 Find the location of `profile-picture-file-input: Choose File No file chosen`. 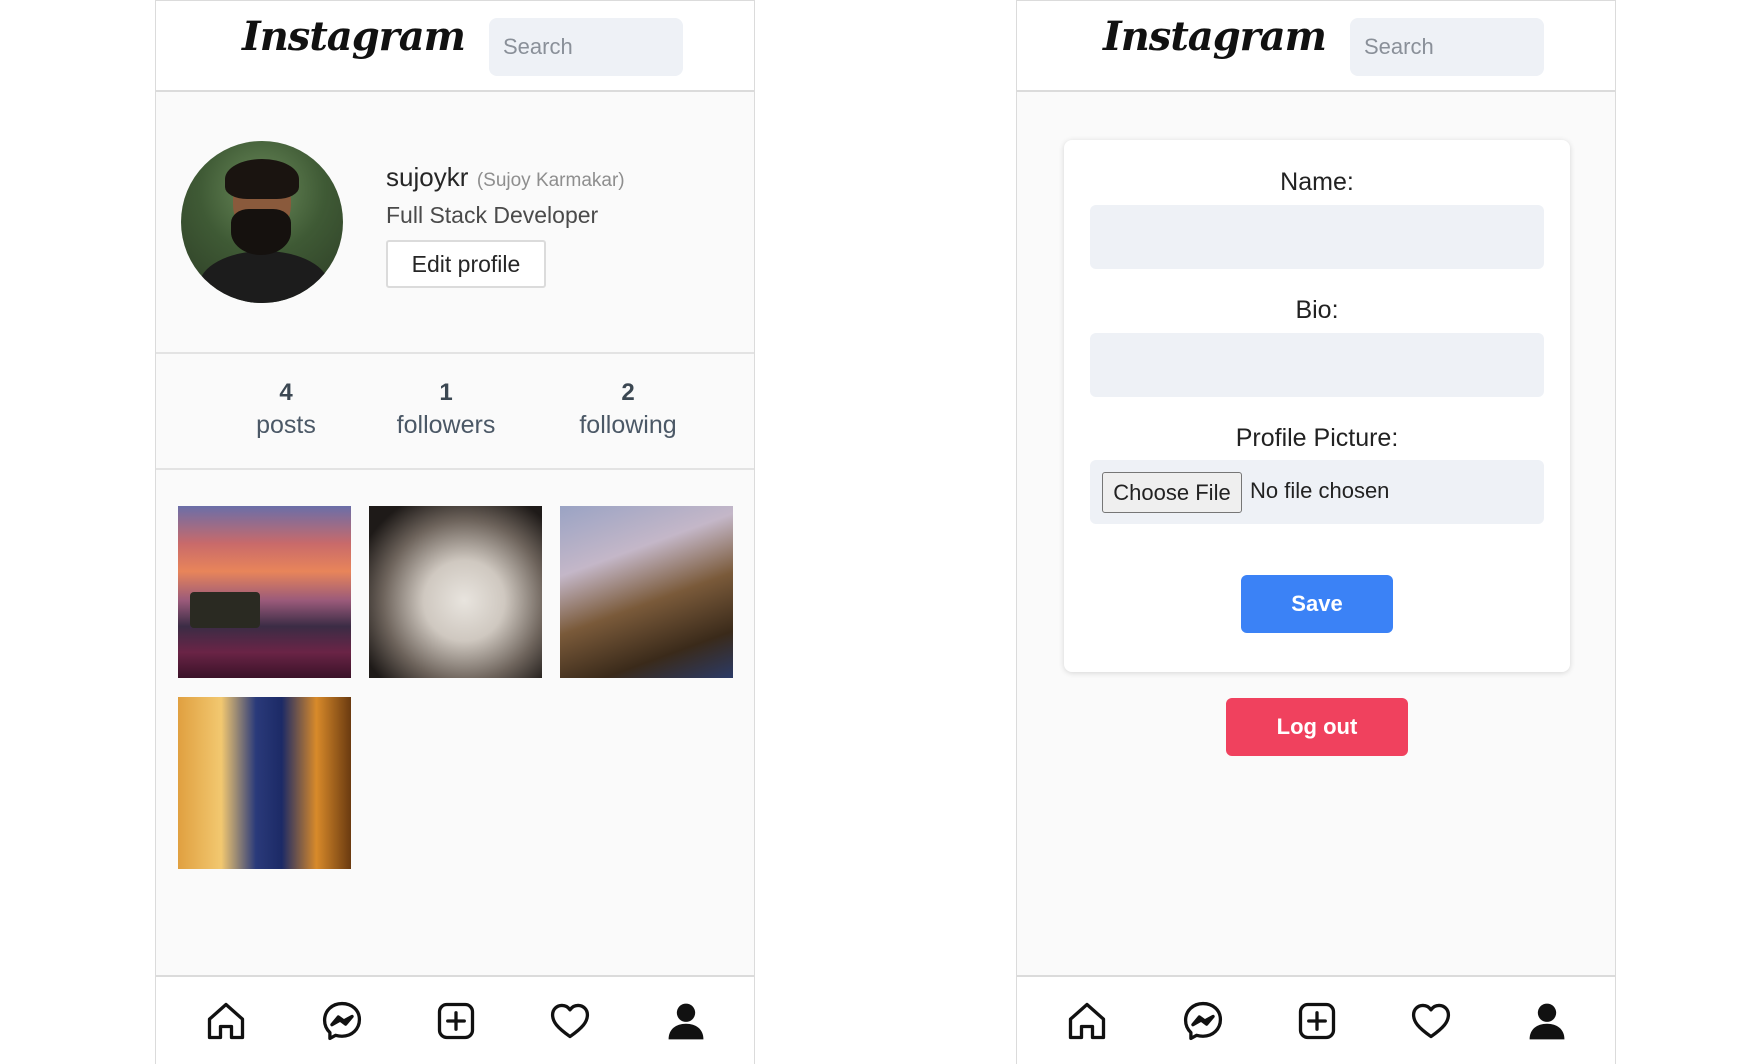

profile-picture-file-input: Choose File No file chosen is located at coordinates (1317, 492).